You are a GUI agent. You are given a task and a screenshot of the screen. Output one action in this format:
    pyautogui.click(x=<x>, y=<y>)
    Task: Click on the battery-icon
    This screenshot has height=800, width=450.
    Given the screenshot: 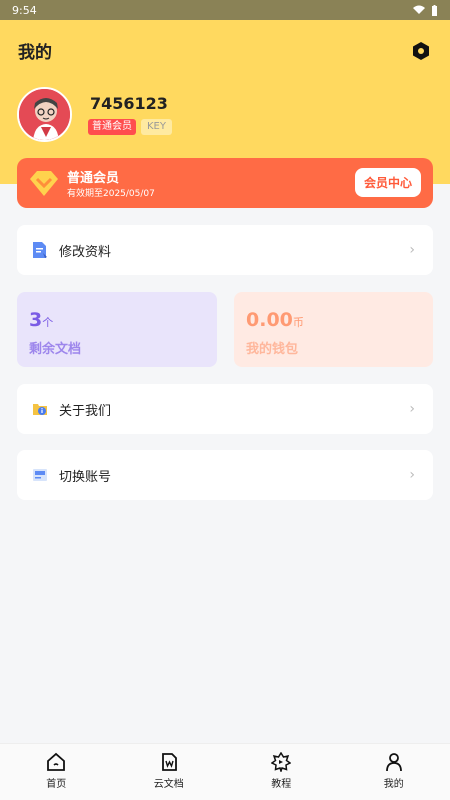 What is the action you would take?
    pyautogui.click(x=434, y=10)
    